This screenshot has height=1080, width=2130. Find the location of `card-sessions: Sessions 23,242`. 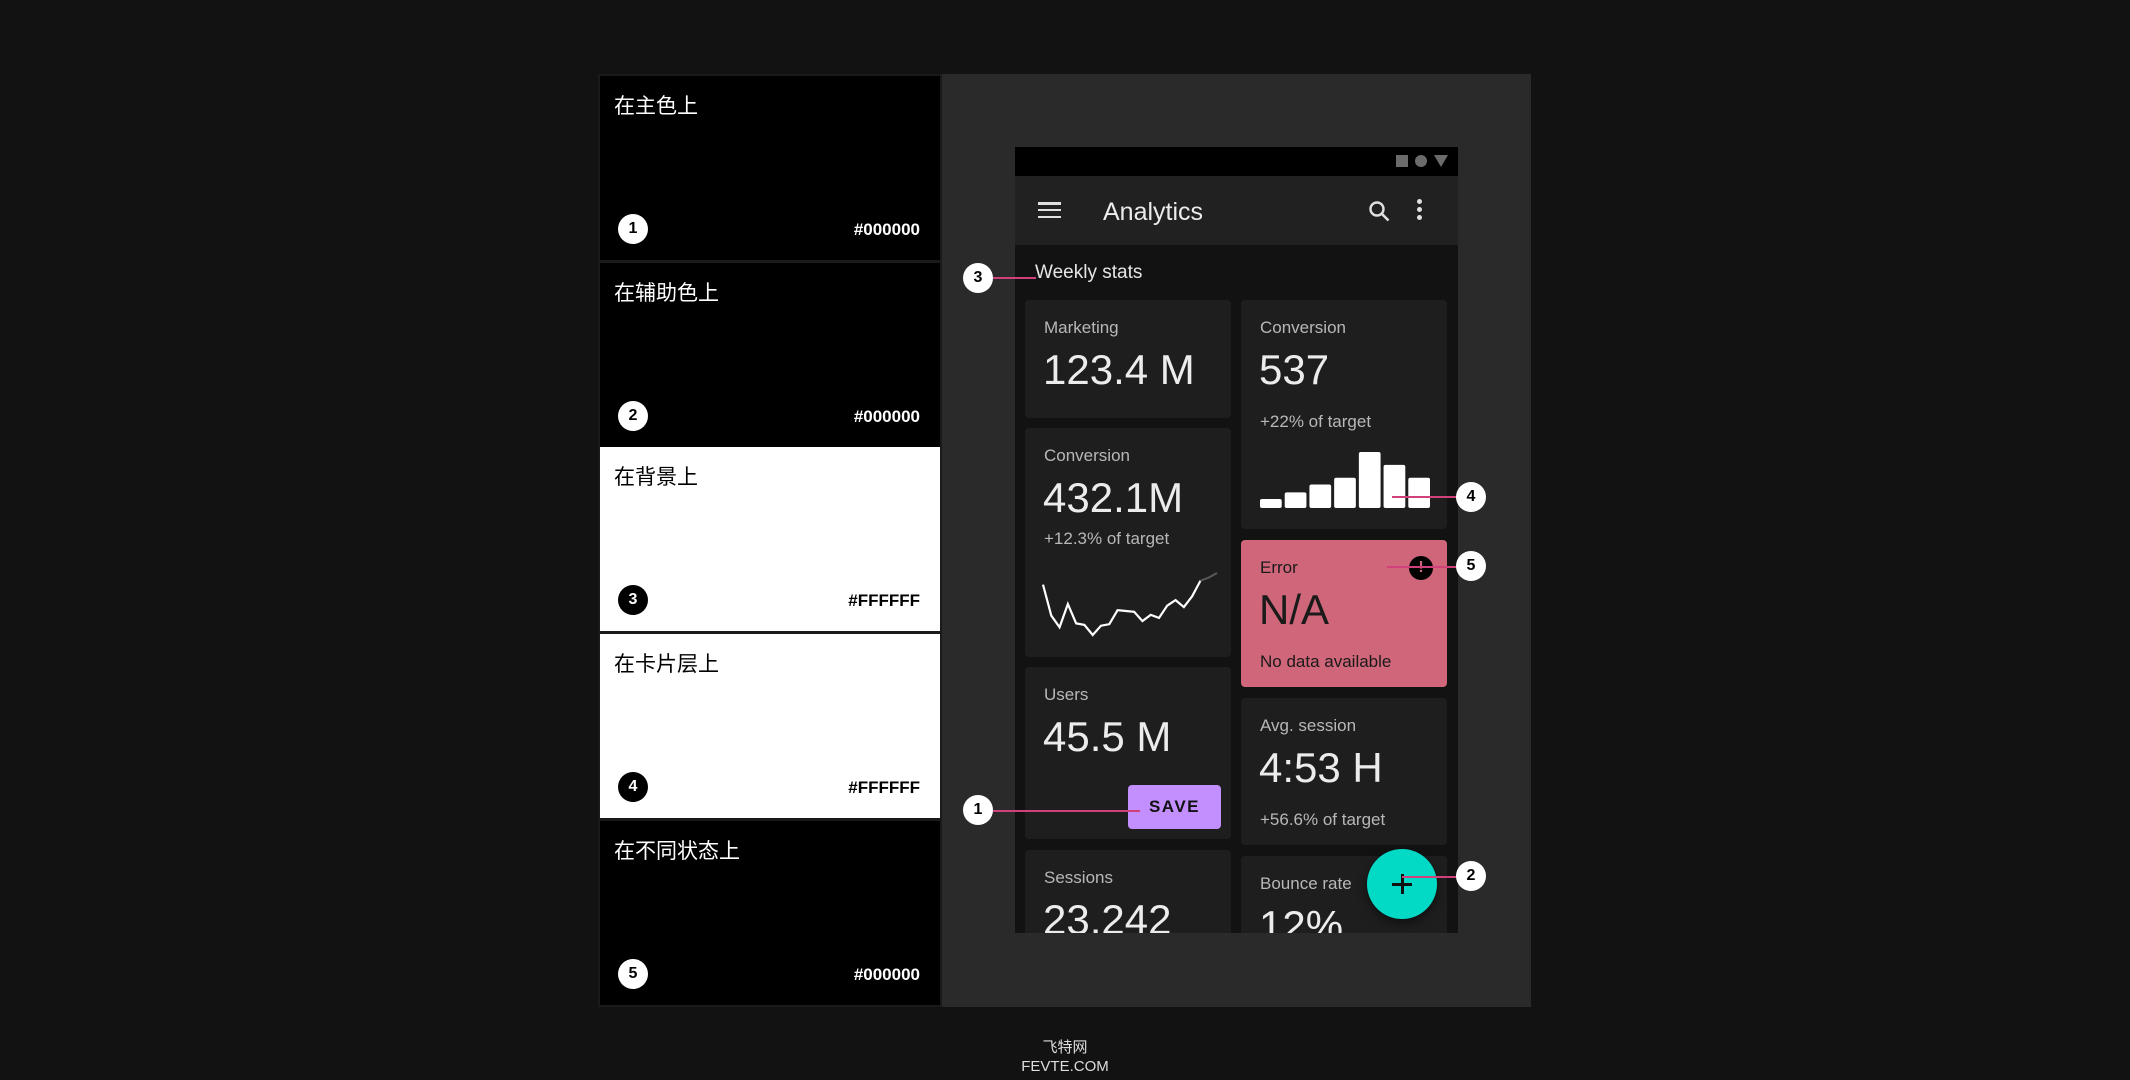

card-sessions: Sessions 23,242 is located at coordinates (1128, 891).